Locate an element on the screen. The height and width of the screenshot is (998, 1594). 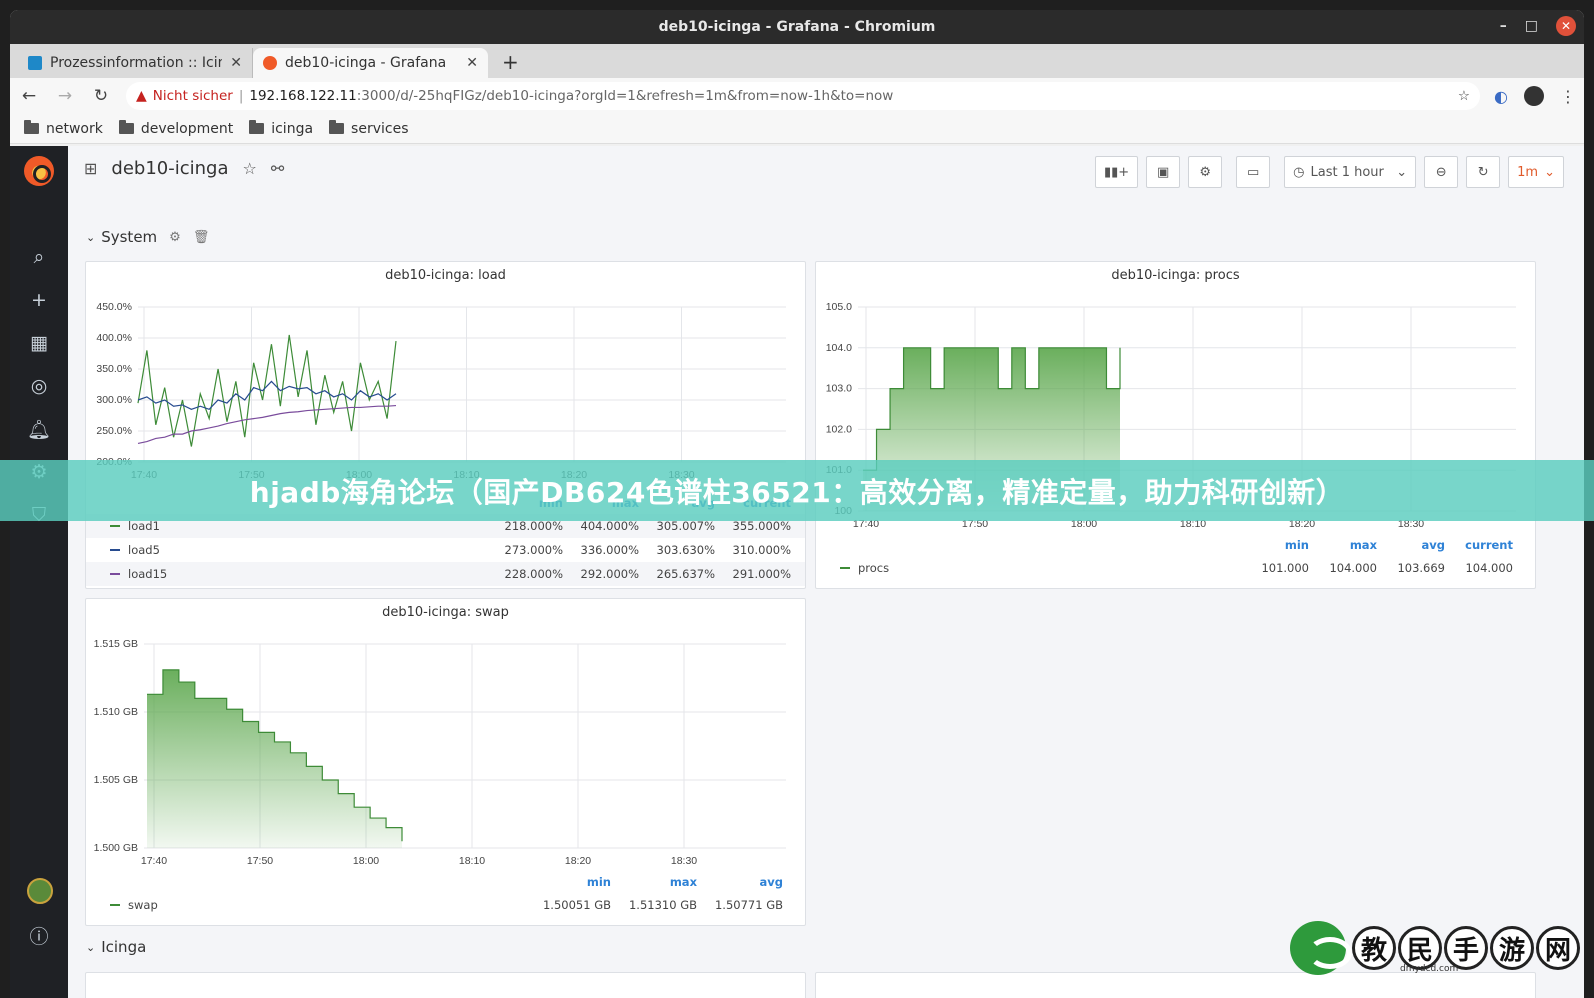
tab-grafana: deb10-icinga - Grafana ✕ is located at coordinates (370, 63).